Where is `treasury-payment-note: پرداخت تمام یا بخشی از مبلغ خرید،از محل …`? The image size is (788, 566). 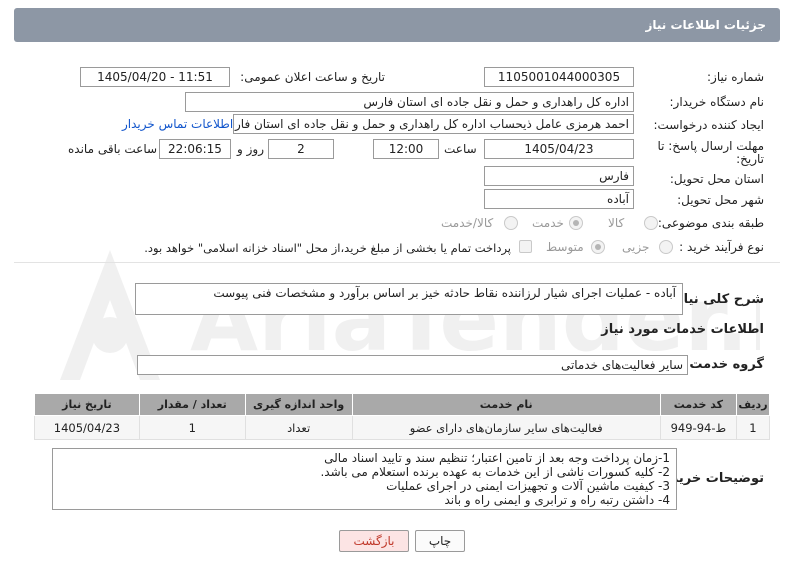
treasury-payment-note: پرداخت تمام یا بخشی از مبلغ خرید،از محل … is located at coordinates (327, 248).